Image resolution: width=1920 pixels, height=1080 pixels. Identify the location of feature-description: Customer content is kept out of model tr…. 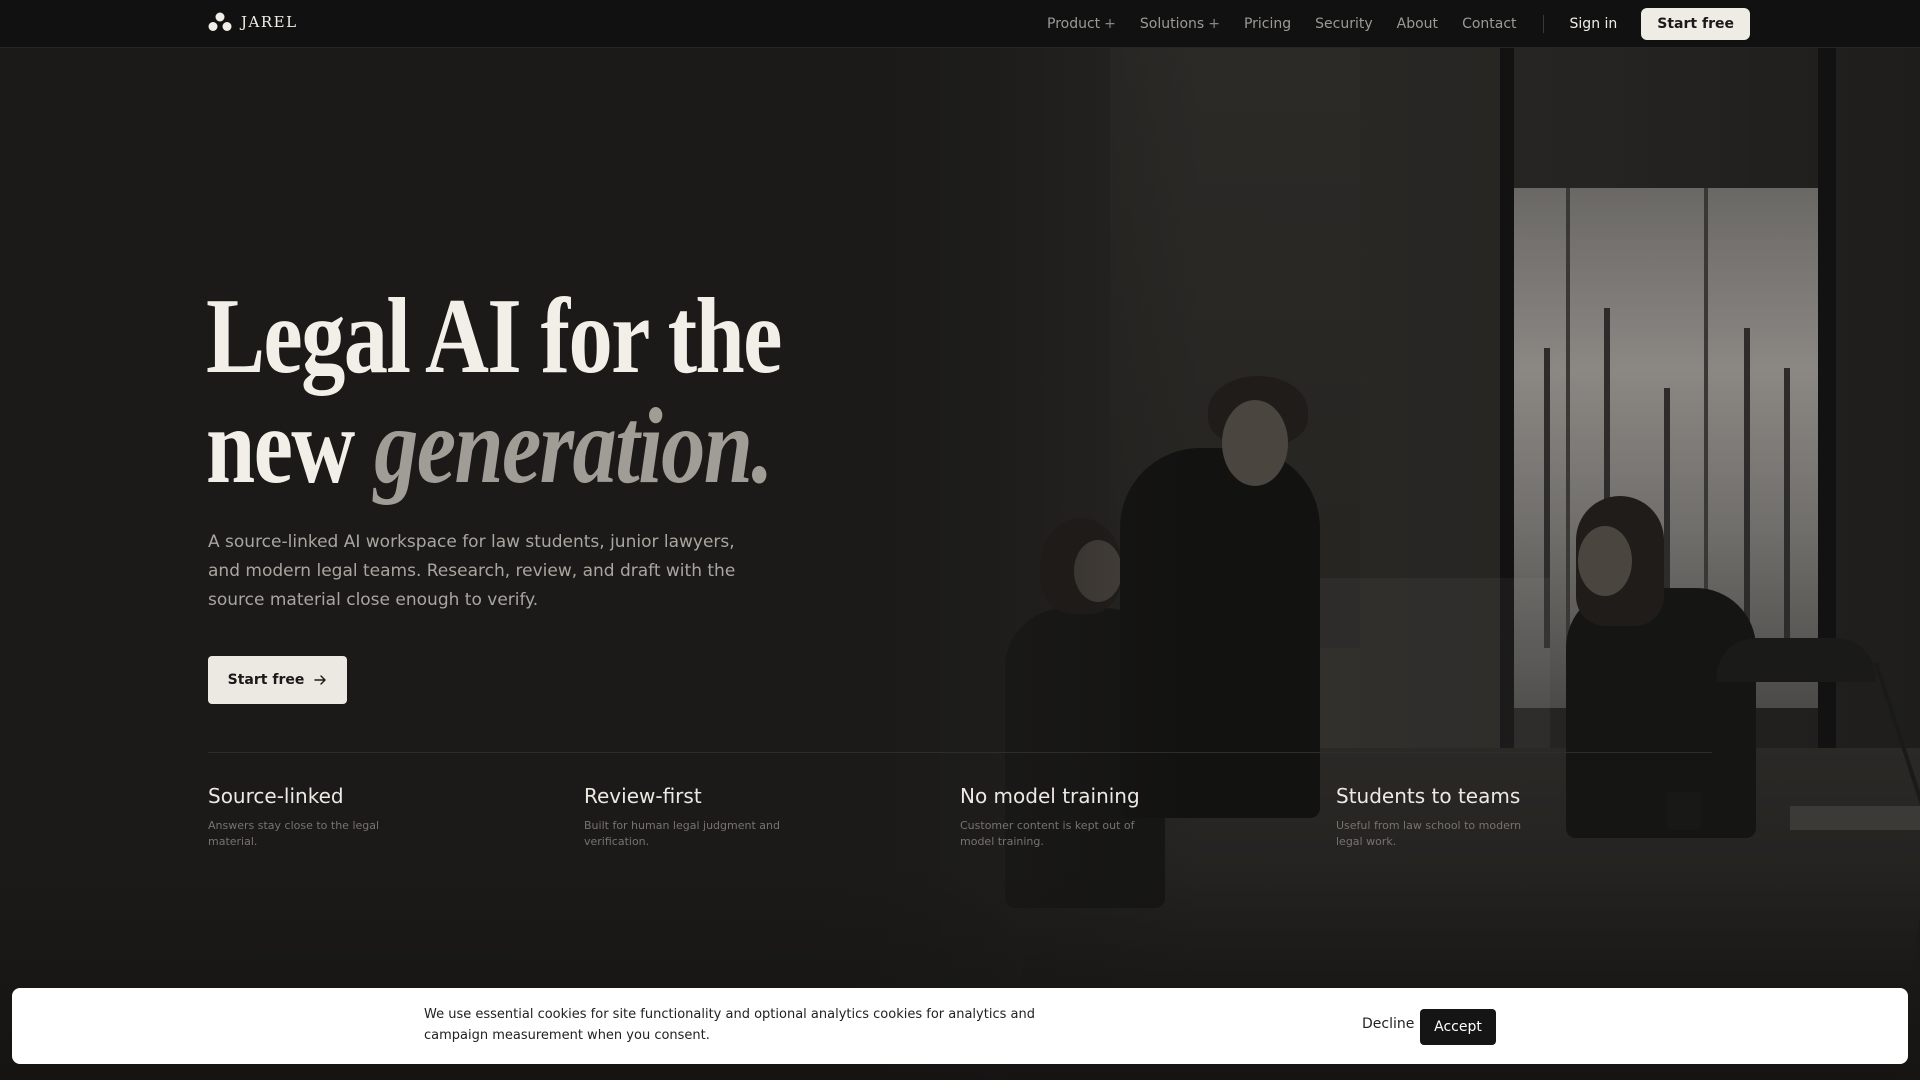
(1047, 833).